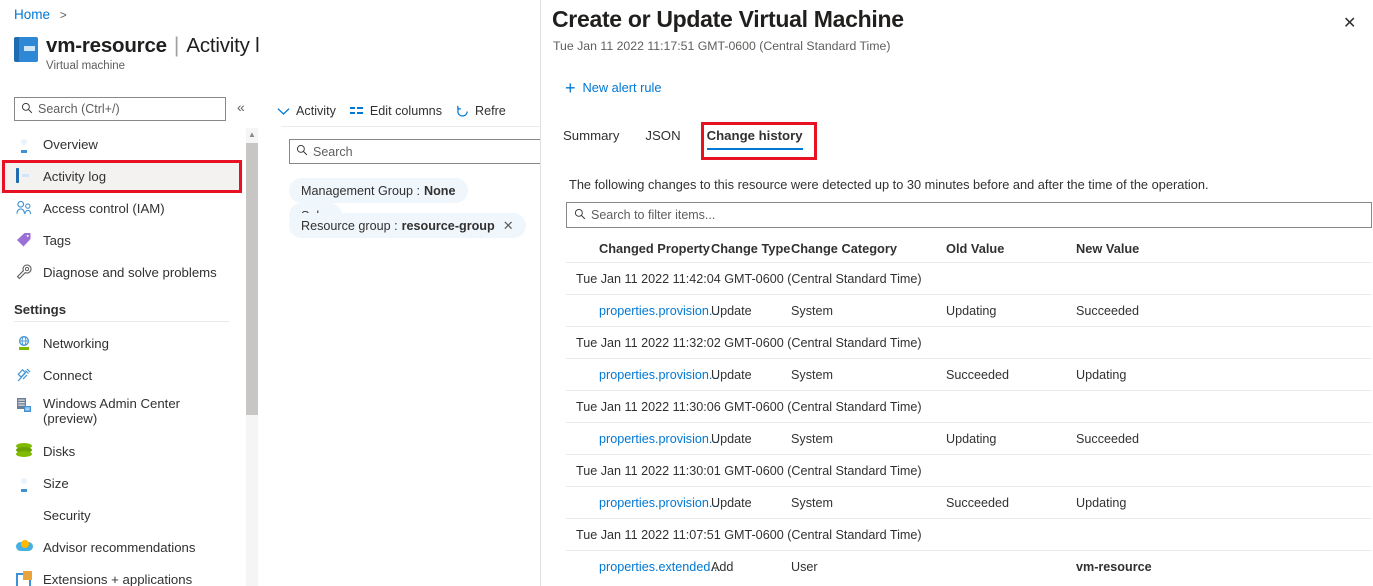 Image resolution: width=1373 pixels, height=586 pixels. I want to click on sidebar-item-label: Disks, so click(59, 451).